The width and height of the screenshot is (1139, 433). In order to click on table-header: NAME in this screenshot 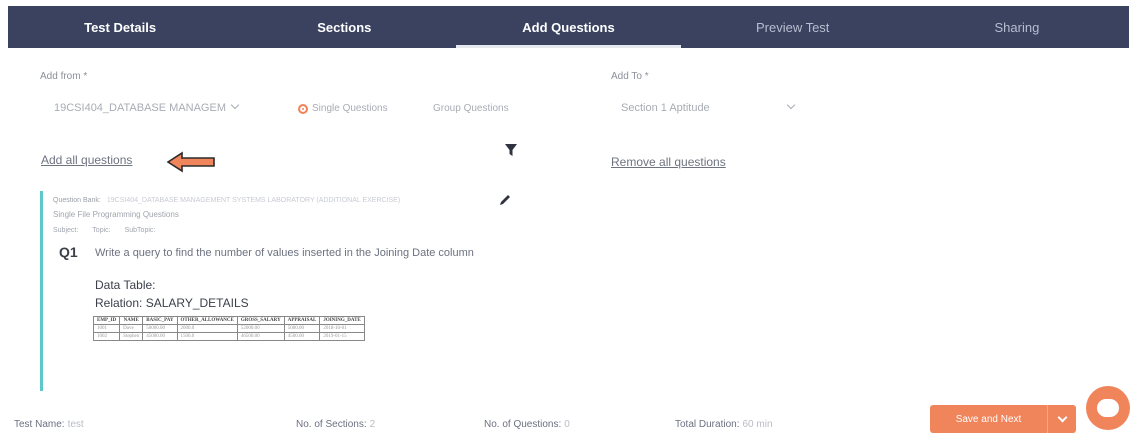, I will do `click(131, 320)`.